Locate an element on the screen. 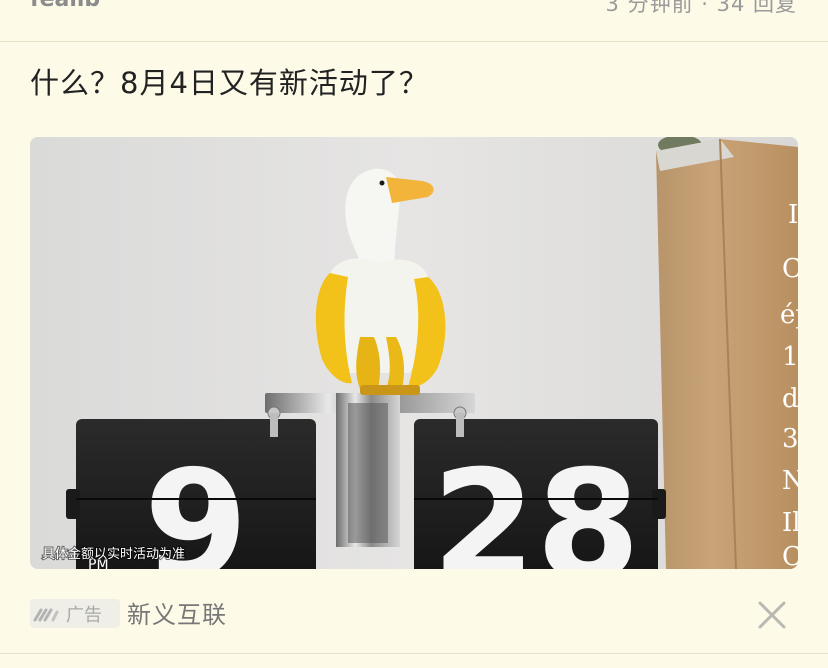  close-icon is located at coordinates (772, 615).